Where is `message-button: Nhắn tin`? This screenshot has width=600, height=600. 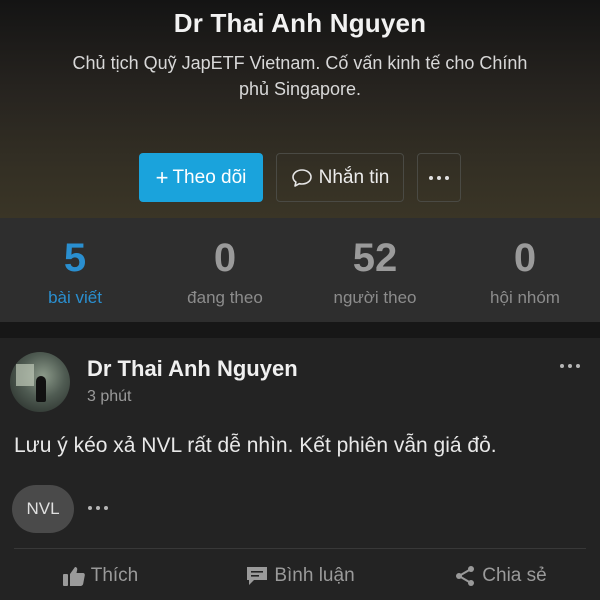
message-button: Nhắn tin is located at coordinates (340, 177).